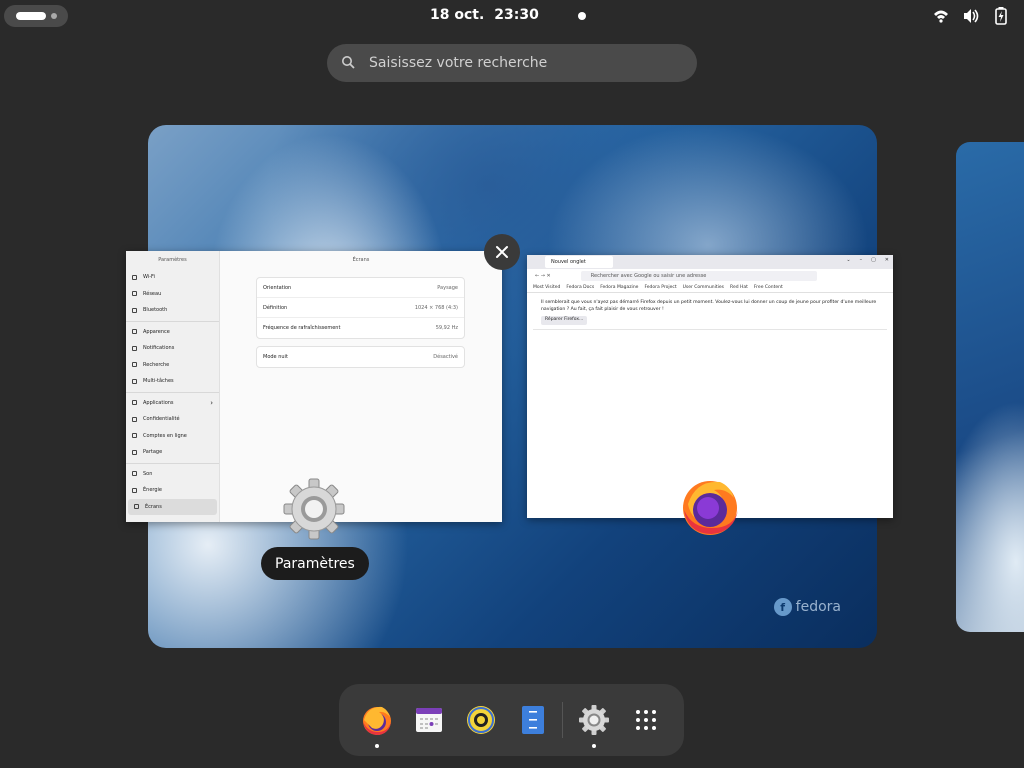  What do you see at coordinates (172, 419) in the screenshot?
I see `sidebar-item-privacy: Confidentialité` at bounding box center [172, 419].